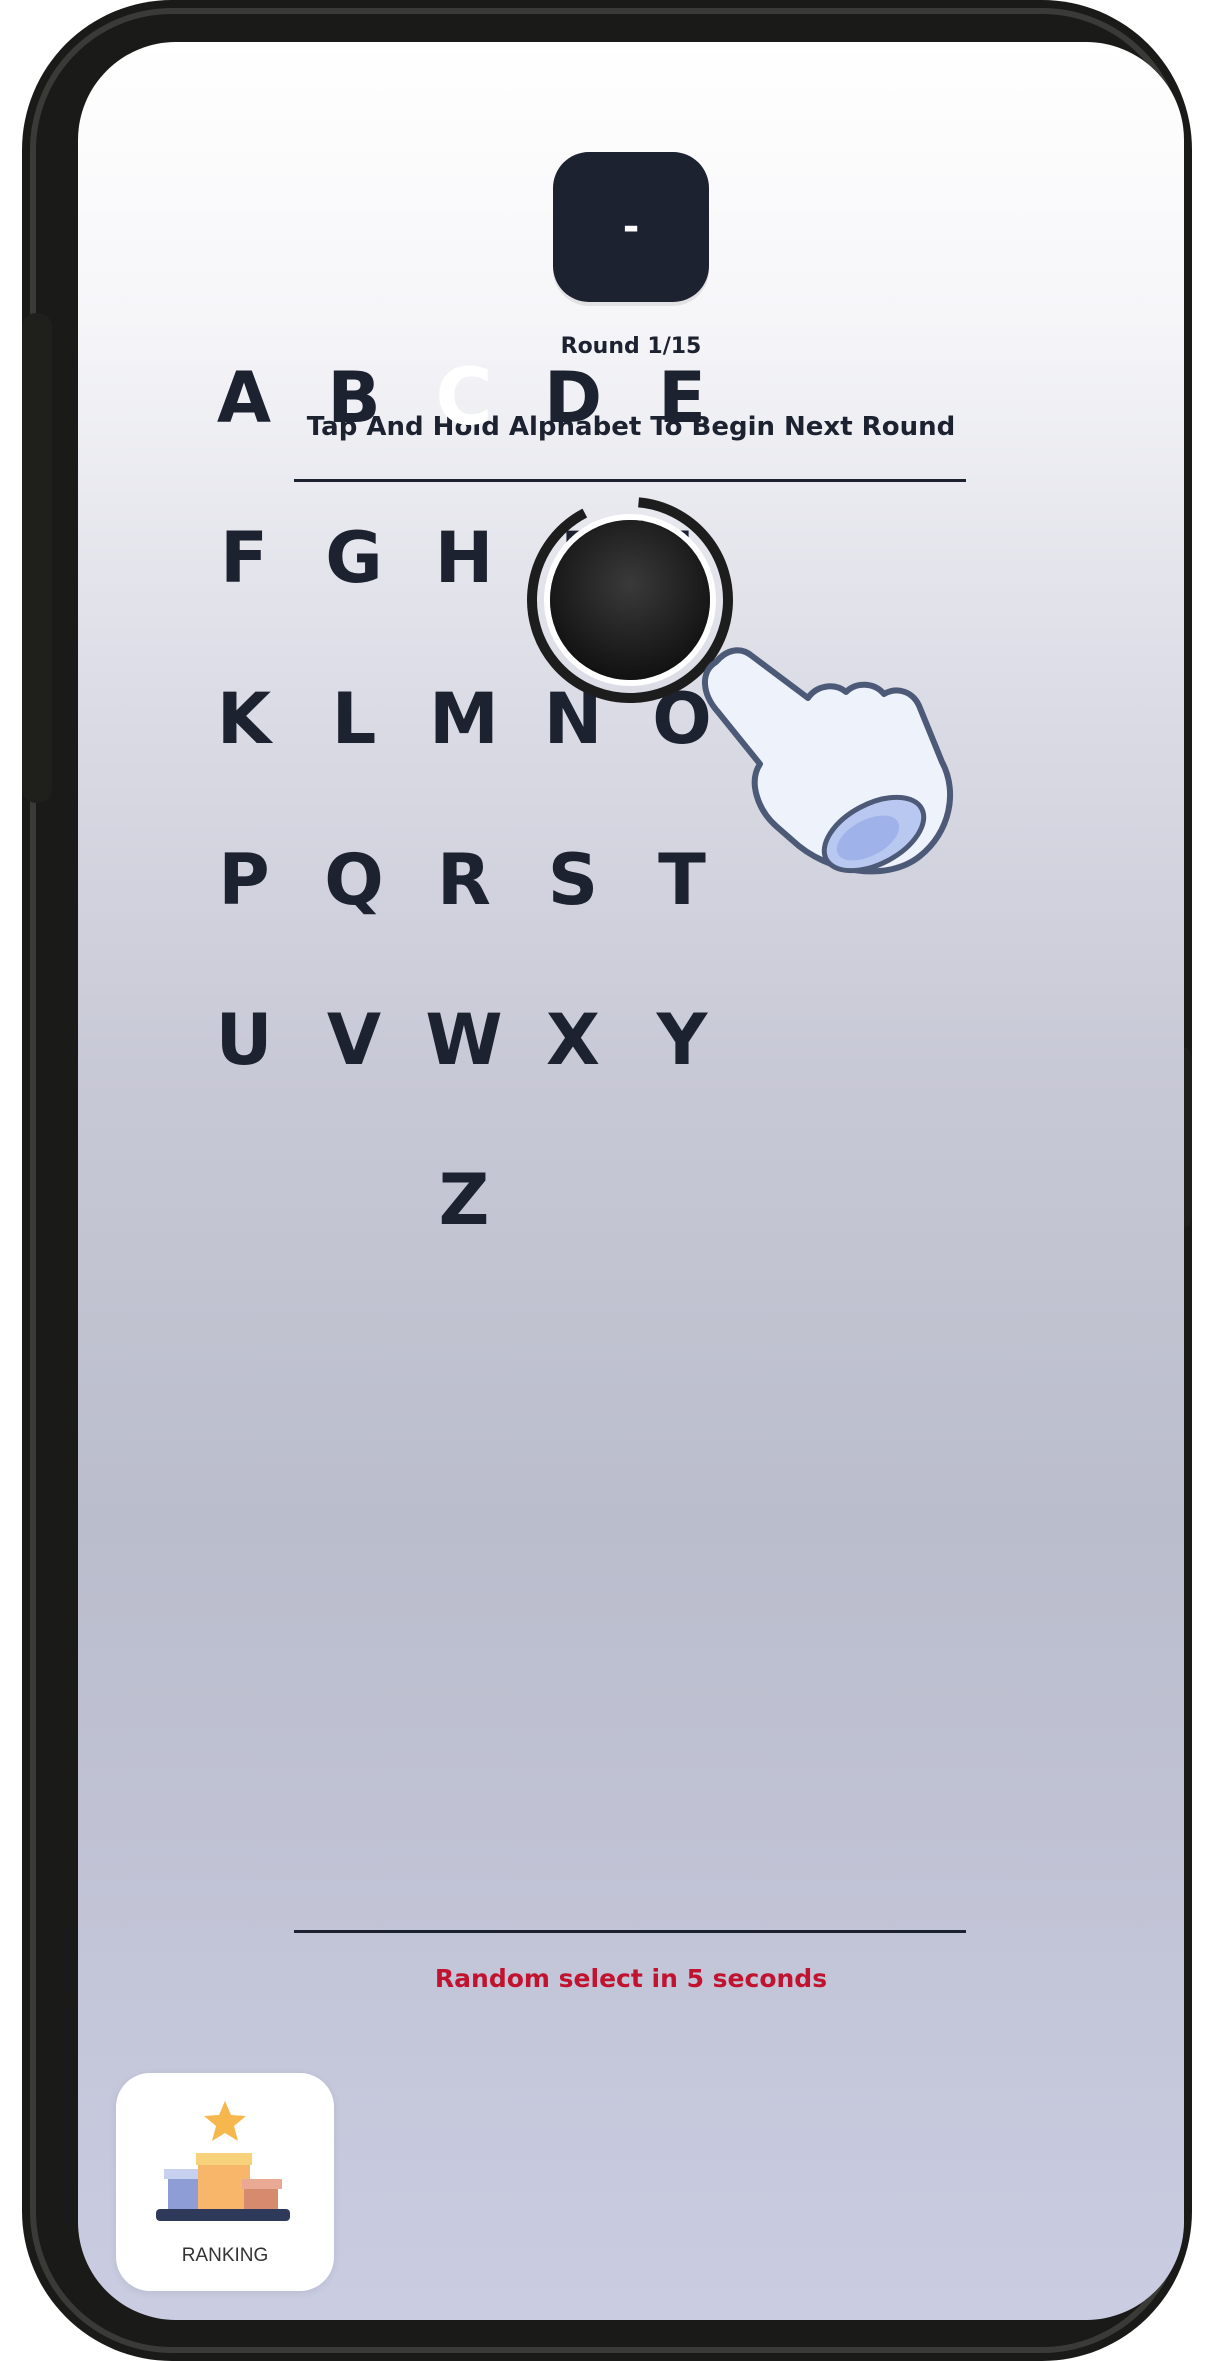 The width and height of the screenshot is (1210, 2361). What do you see at coordinates (631, 227) in the screenshot?
I see `countdown-timer: -` at bounding box center [631, 227].